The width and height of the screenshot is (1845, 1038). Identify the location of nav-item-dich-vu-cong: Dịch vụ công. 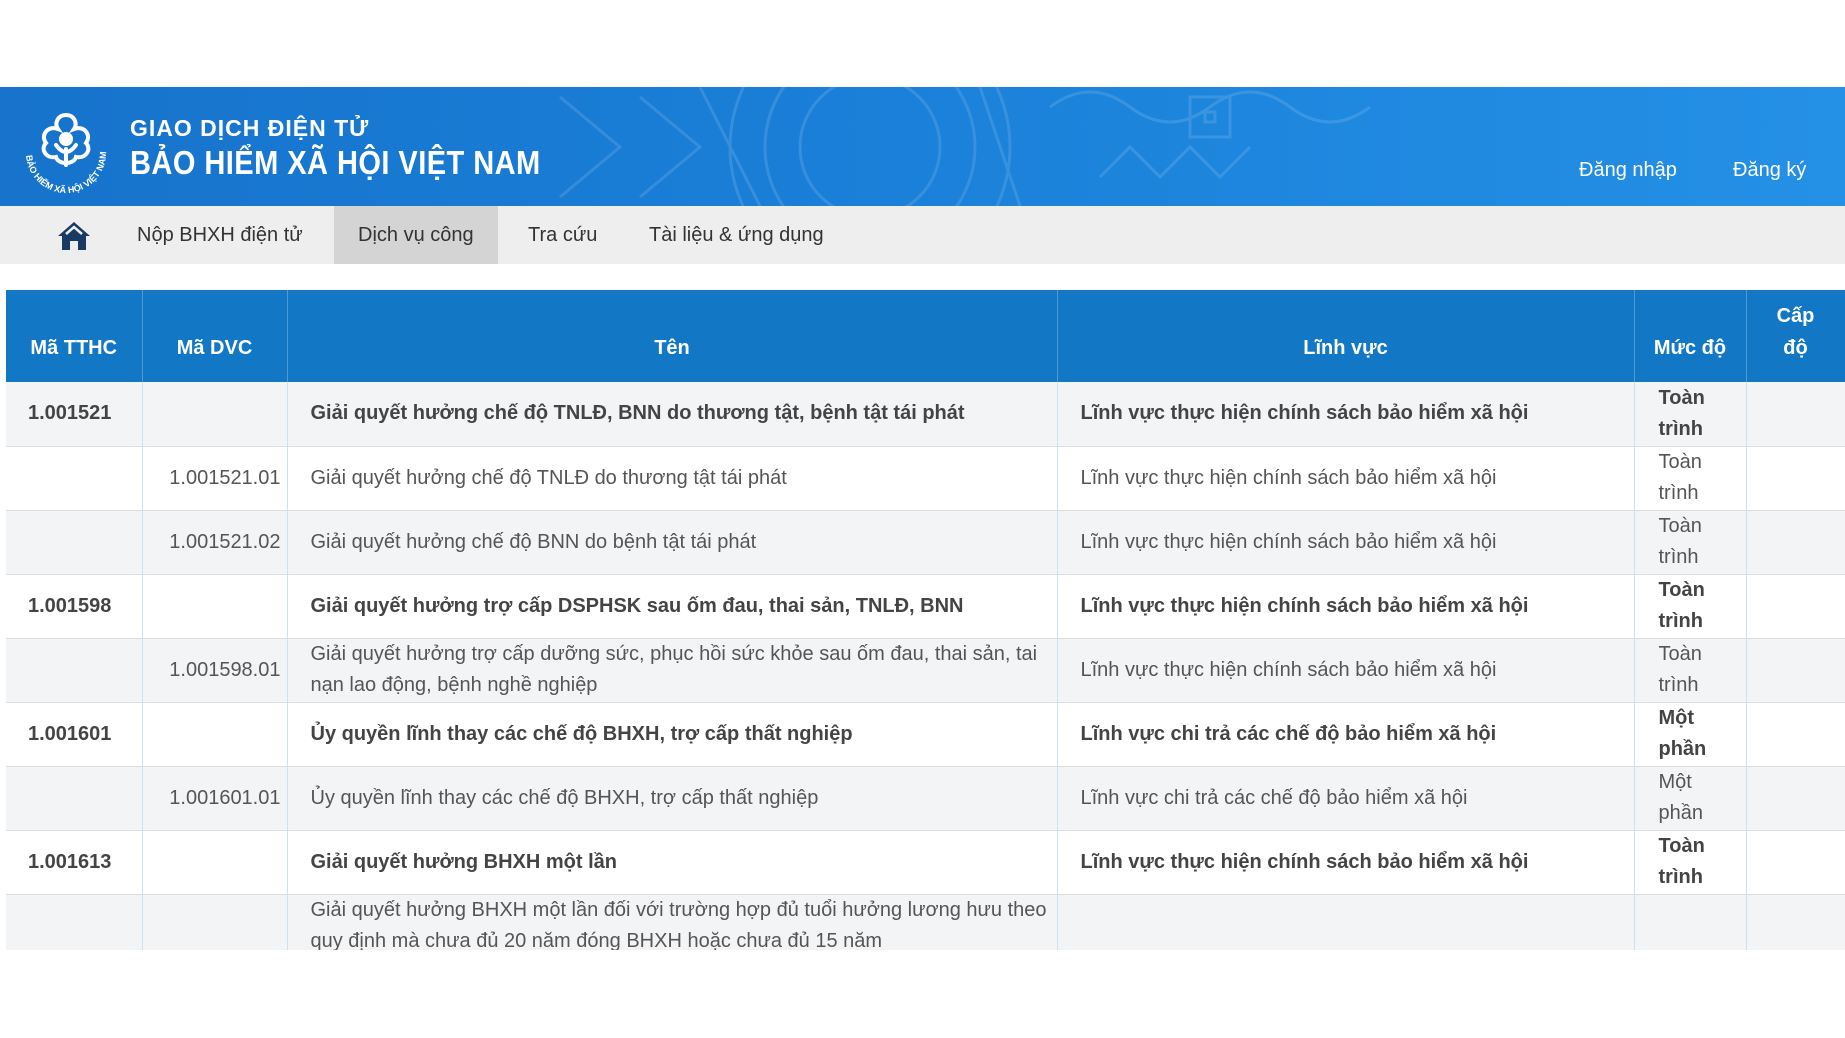
(416, 235).